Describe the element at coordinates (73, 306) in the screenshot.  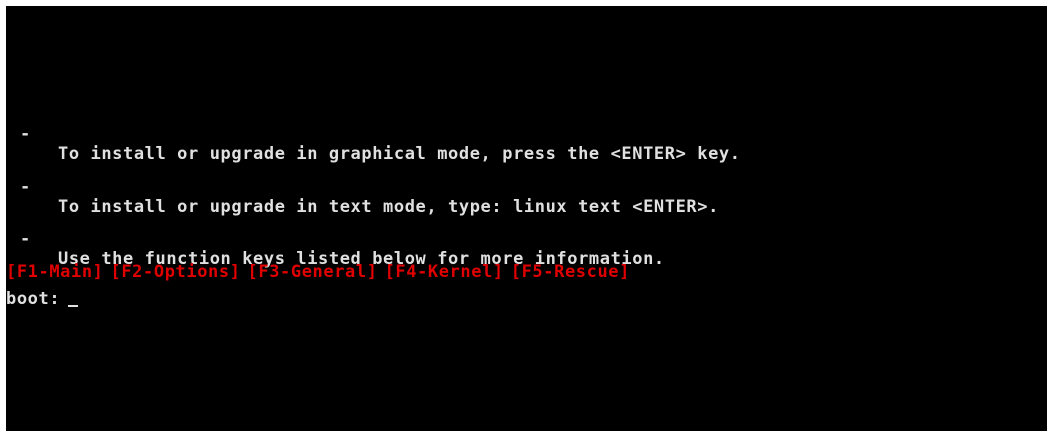
I see `text-cursor` at that location.